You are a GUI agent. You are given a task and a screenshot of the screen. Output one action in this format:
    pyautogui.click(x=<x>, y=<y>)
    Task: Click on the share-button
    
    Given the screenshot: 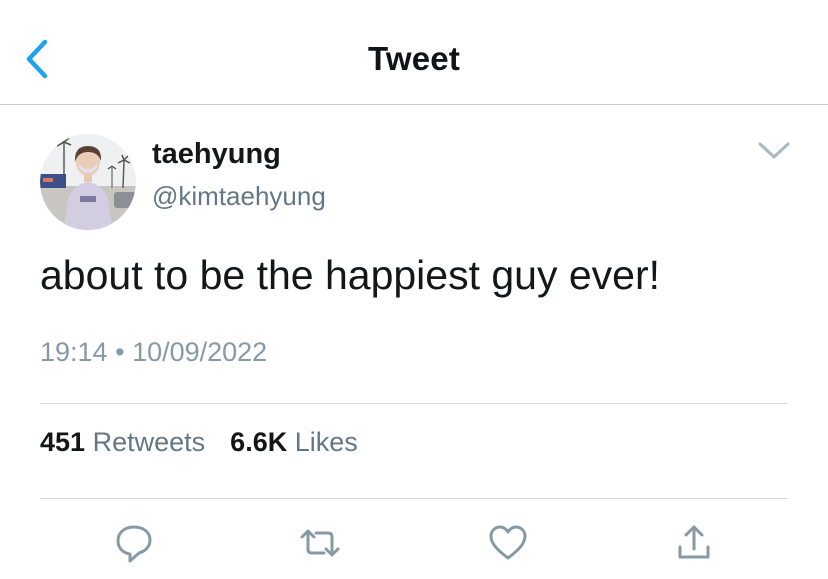 What is the action you would take?
    pyautogui.click(x=694, y=543)
    